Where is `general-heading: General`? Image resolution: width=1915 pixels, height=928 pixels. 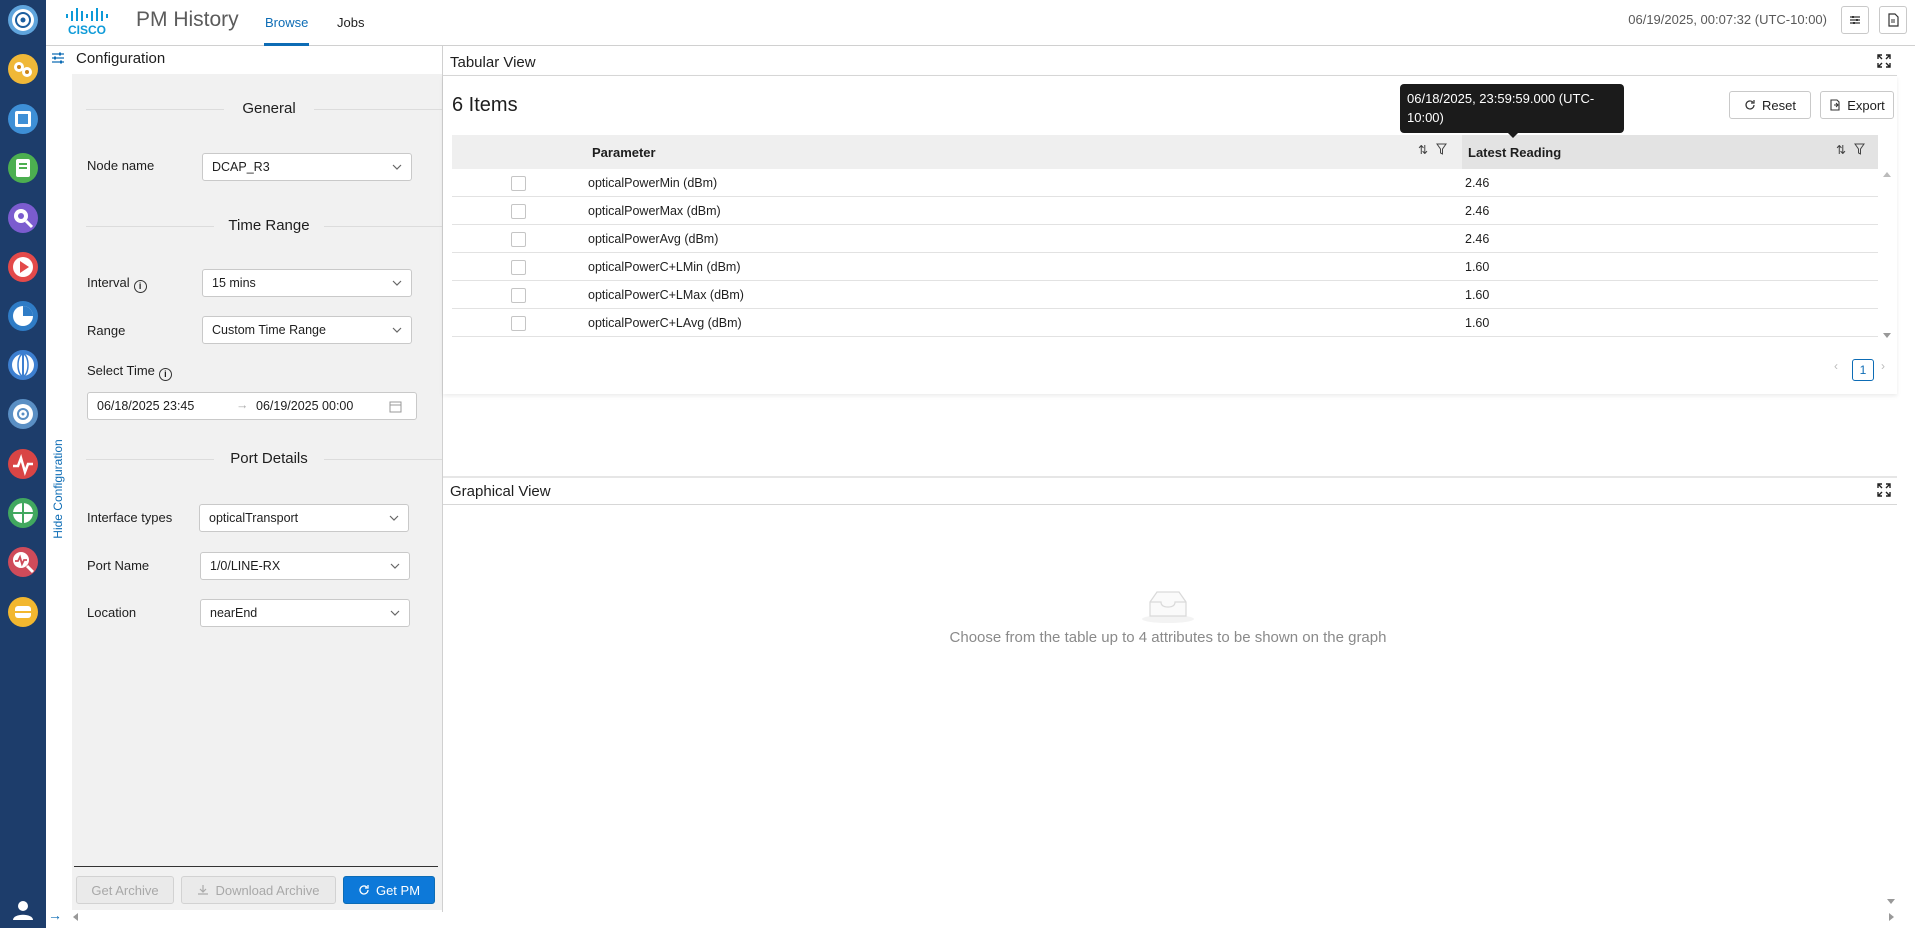 general-heading: General is located at coordinates (269, 108).